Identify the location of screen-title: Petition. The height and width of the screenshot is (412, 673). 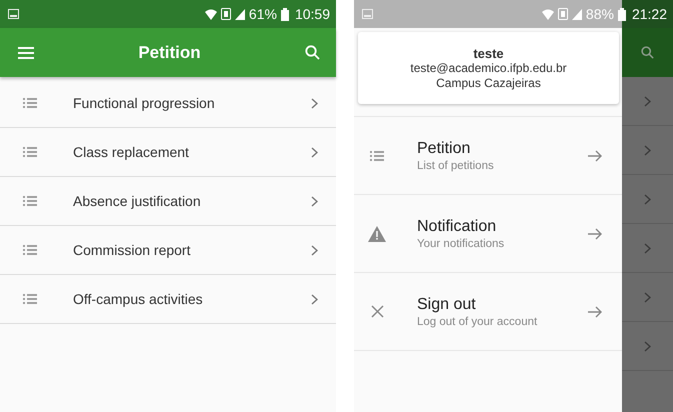
(169, 52).